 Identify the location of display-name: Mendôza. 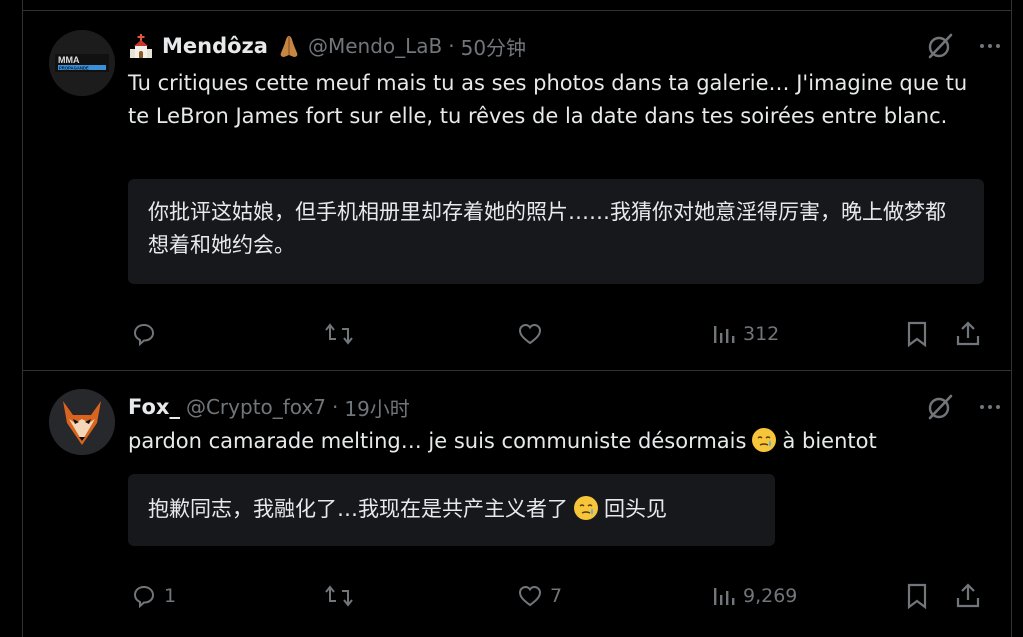
(215, 46).